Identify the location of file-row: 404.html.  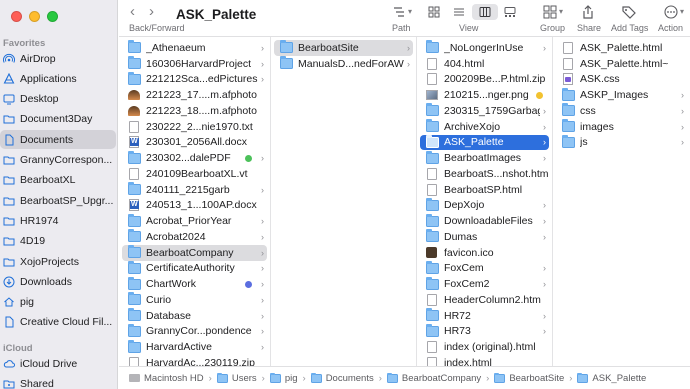
(484, 64).